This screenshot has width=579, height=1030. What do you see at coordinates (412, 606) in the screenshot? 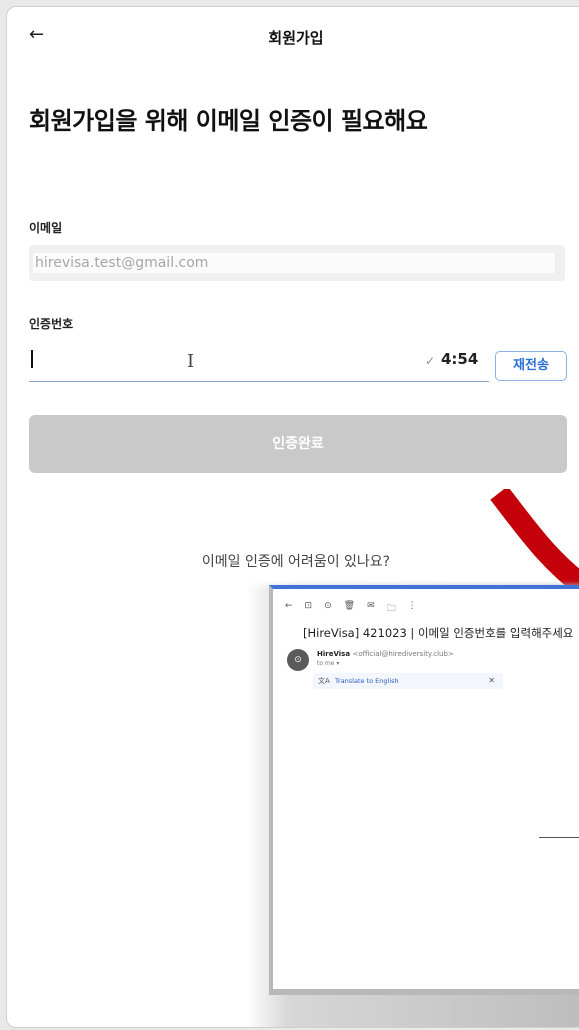
I see `more-icon: ⋮` at bounding box center [412, 606].